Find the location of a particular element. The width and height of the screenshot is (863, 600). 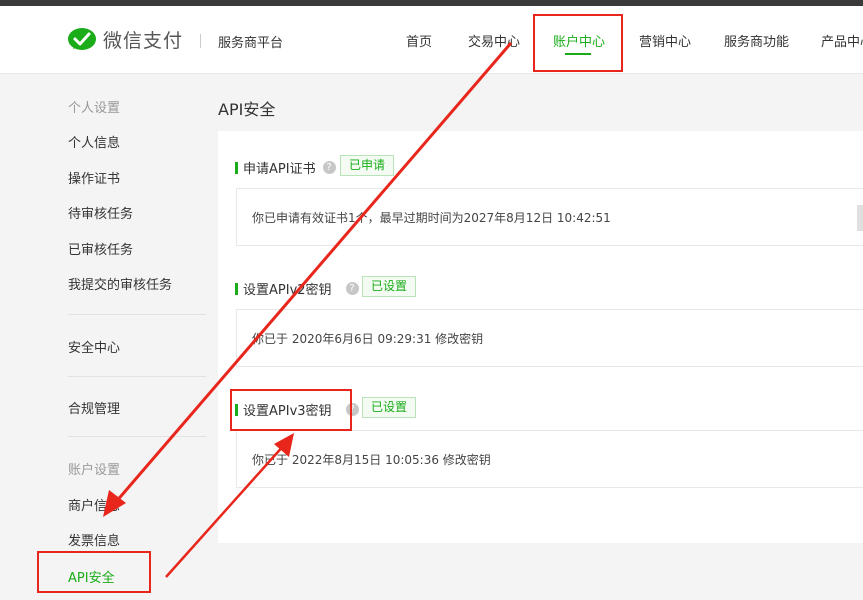

info-text: 你已于 2020年6月6日 09:29:31 修改密钥 is located at coordinates (368, 339).